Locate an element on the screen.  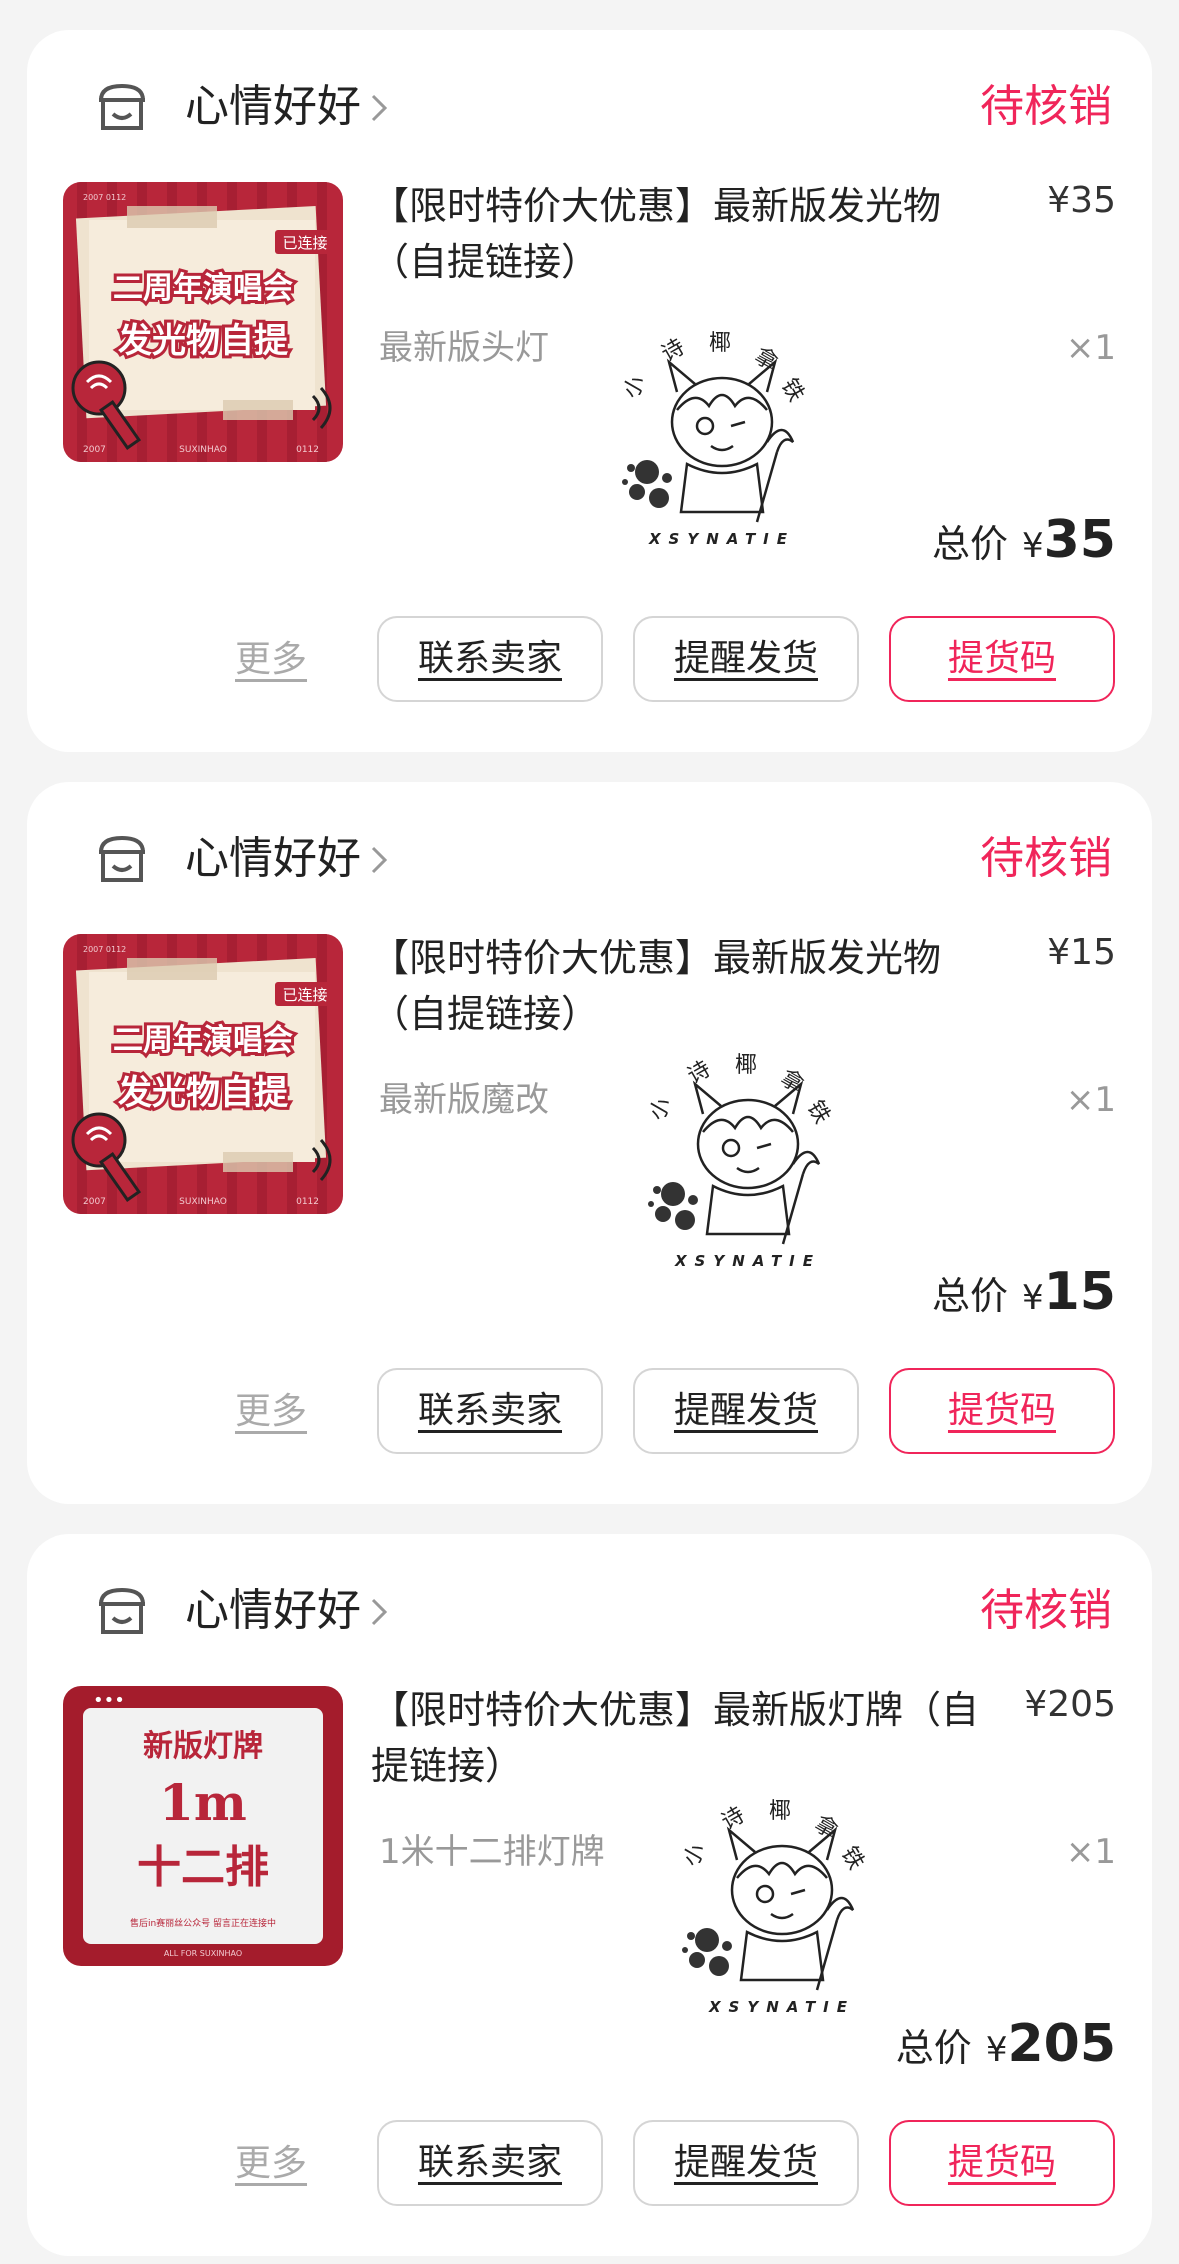
product-price: ¥15 is located at coordinates (1081, 952).